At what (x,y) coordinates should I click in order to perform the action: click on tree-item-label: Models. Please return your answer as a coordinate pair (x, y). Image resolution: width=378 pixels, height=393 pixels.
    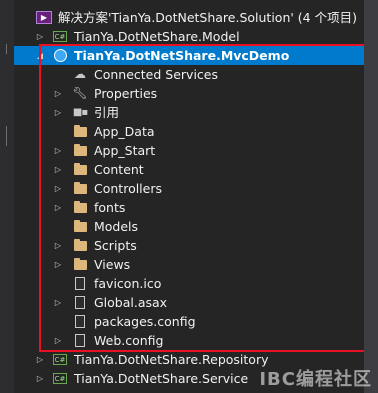
    Looking at the image, I should click on (116, 226).